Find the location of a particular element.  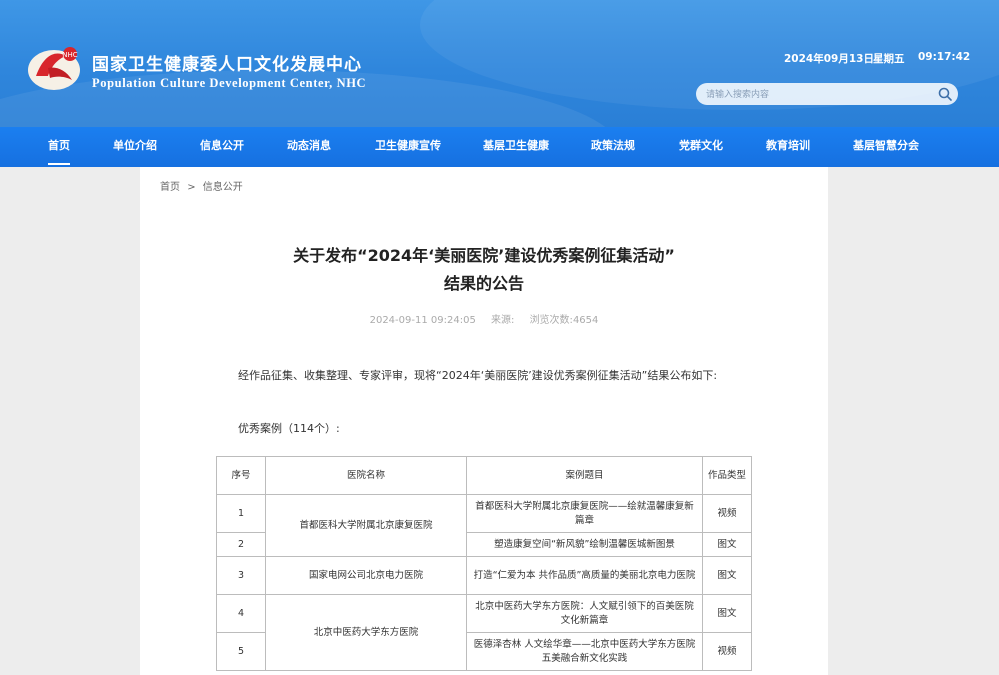

views-label: 浏览次数:4654 is located at coordinates (564, 320).